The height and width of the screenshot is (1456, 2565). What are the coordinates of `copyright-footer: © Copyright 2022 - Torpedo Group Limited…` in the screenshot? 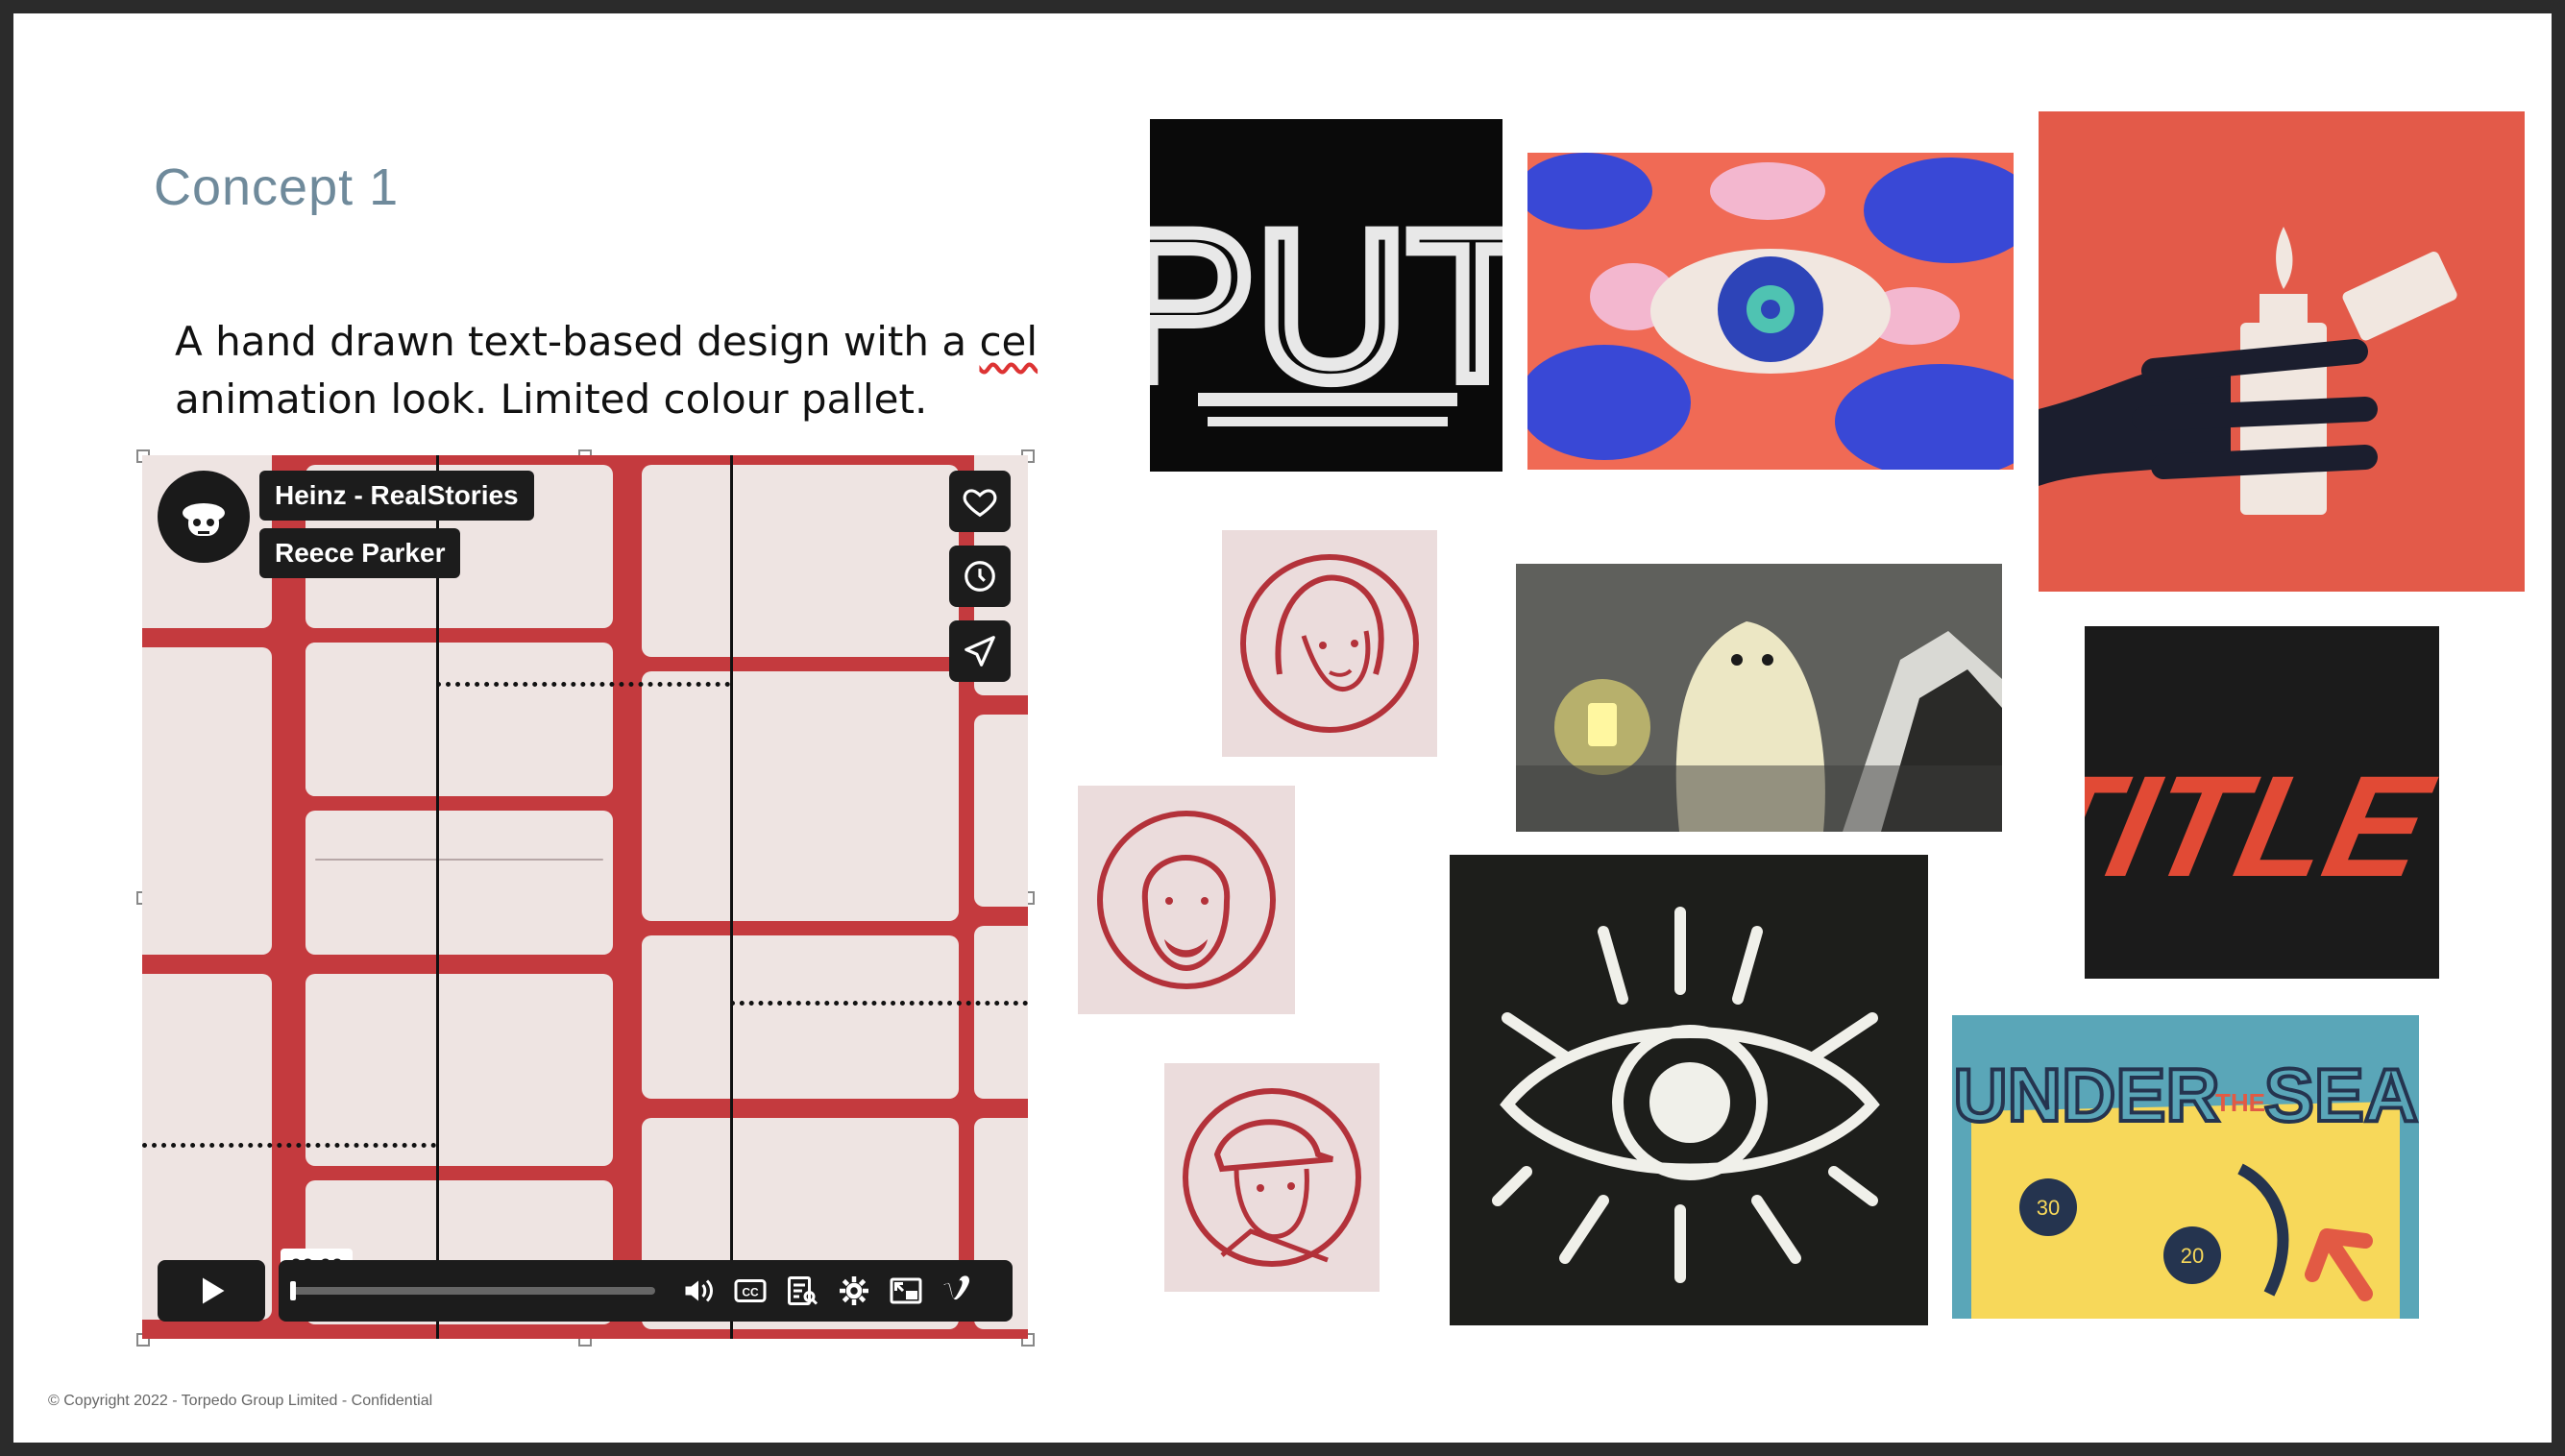 It's located at (240, 1401).